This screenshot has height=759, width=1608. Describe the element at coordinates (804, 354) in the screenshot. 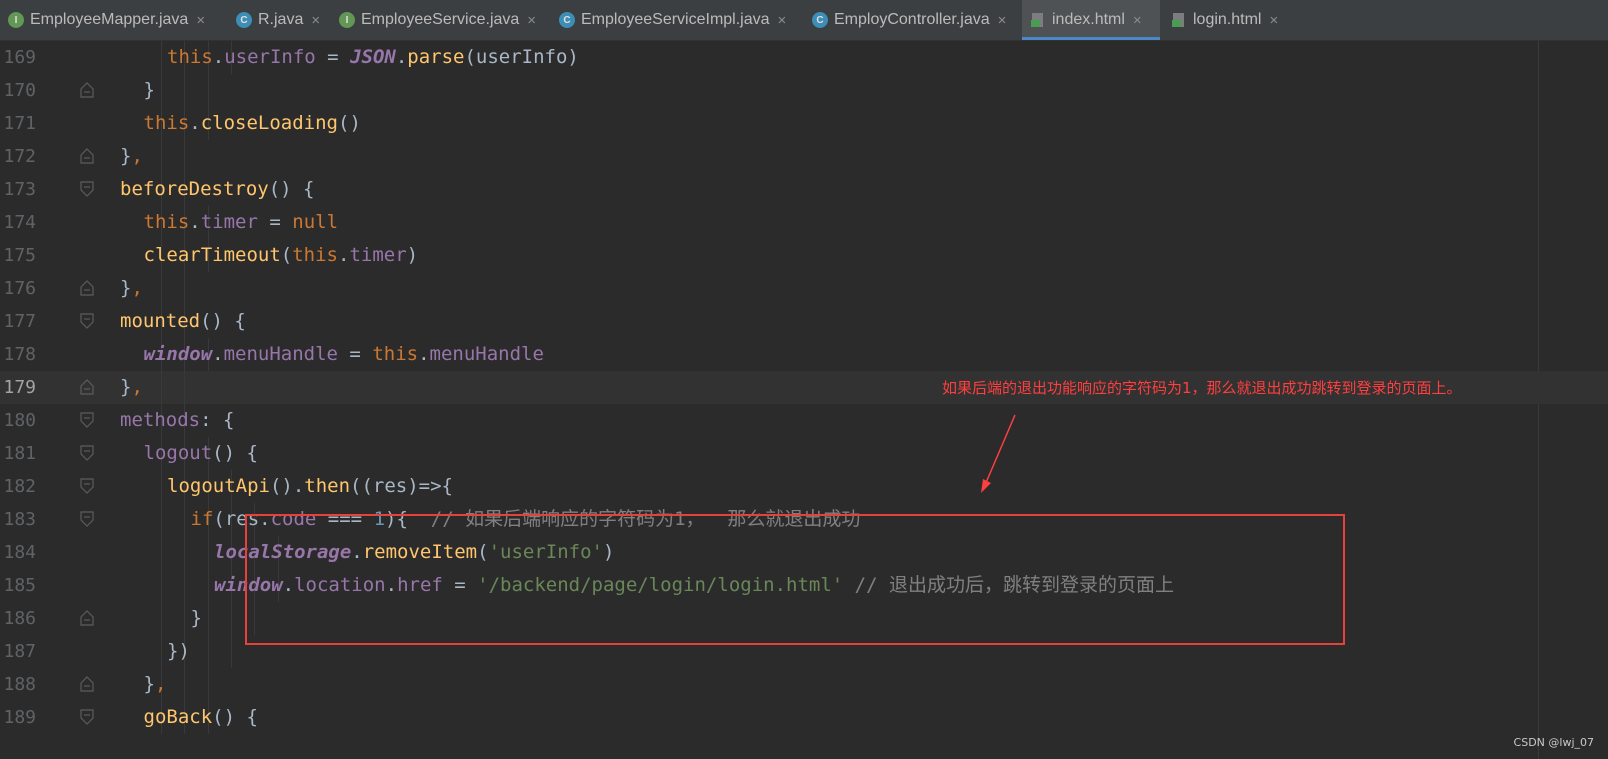

I see `code-line: 178 window.menuHandle = this.menuHandle` at that location.